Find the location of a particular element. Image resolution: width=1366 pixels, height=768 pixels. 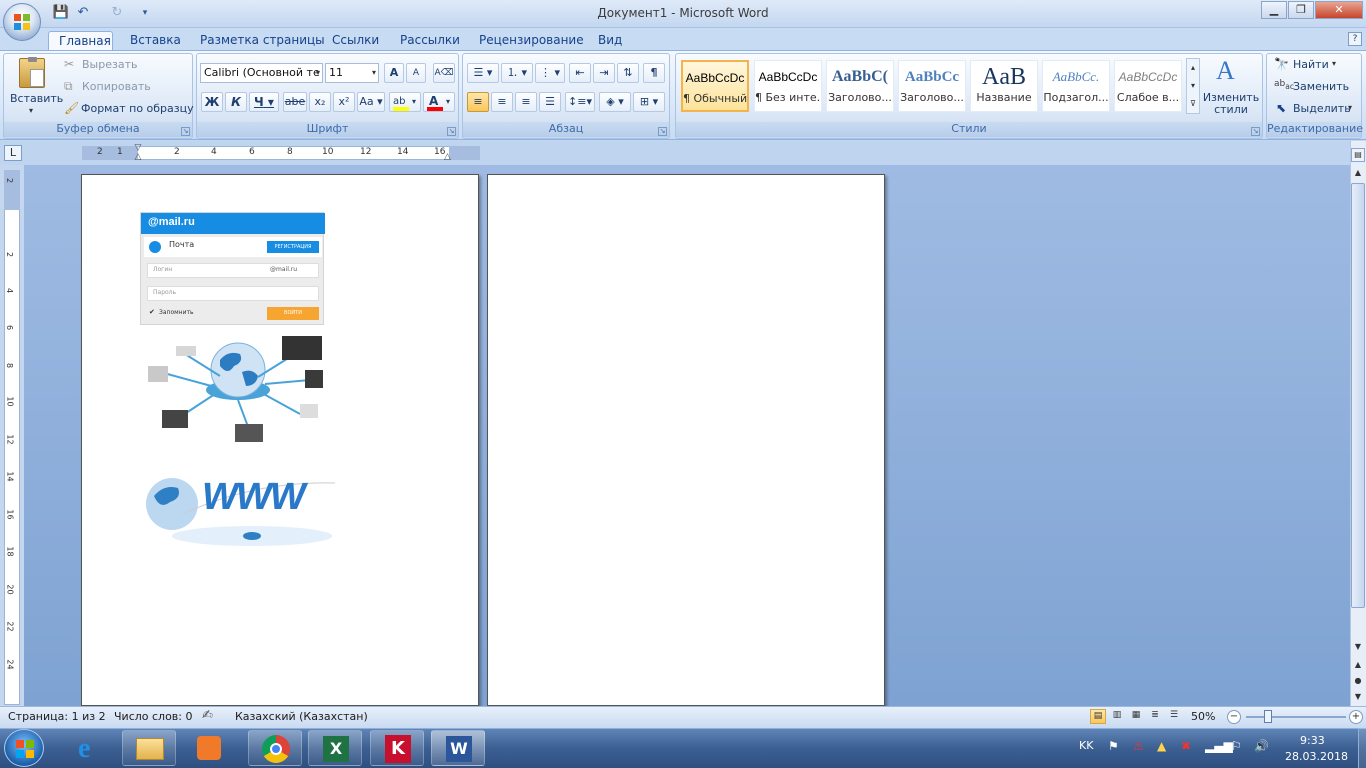

tray-drive-icon: ▲ is located at coordinates (1161, 746).